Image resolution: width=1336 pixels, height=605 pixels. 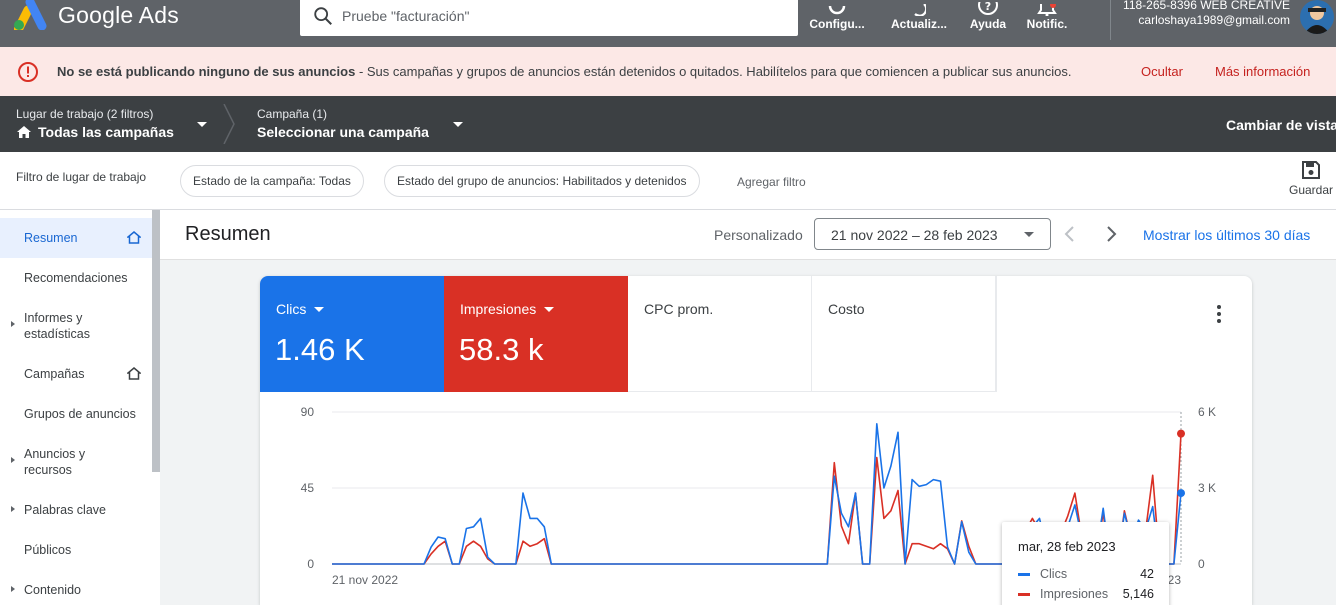 I want to click on metric-avg-cpc-label: CPC prom., so click(x=679, y=309).